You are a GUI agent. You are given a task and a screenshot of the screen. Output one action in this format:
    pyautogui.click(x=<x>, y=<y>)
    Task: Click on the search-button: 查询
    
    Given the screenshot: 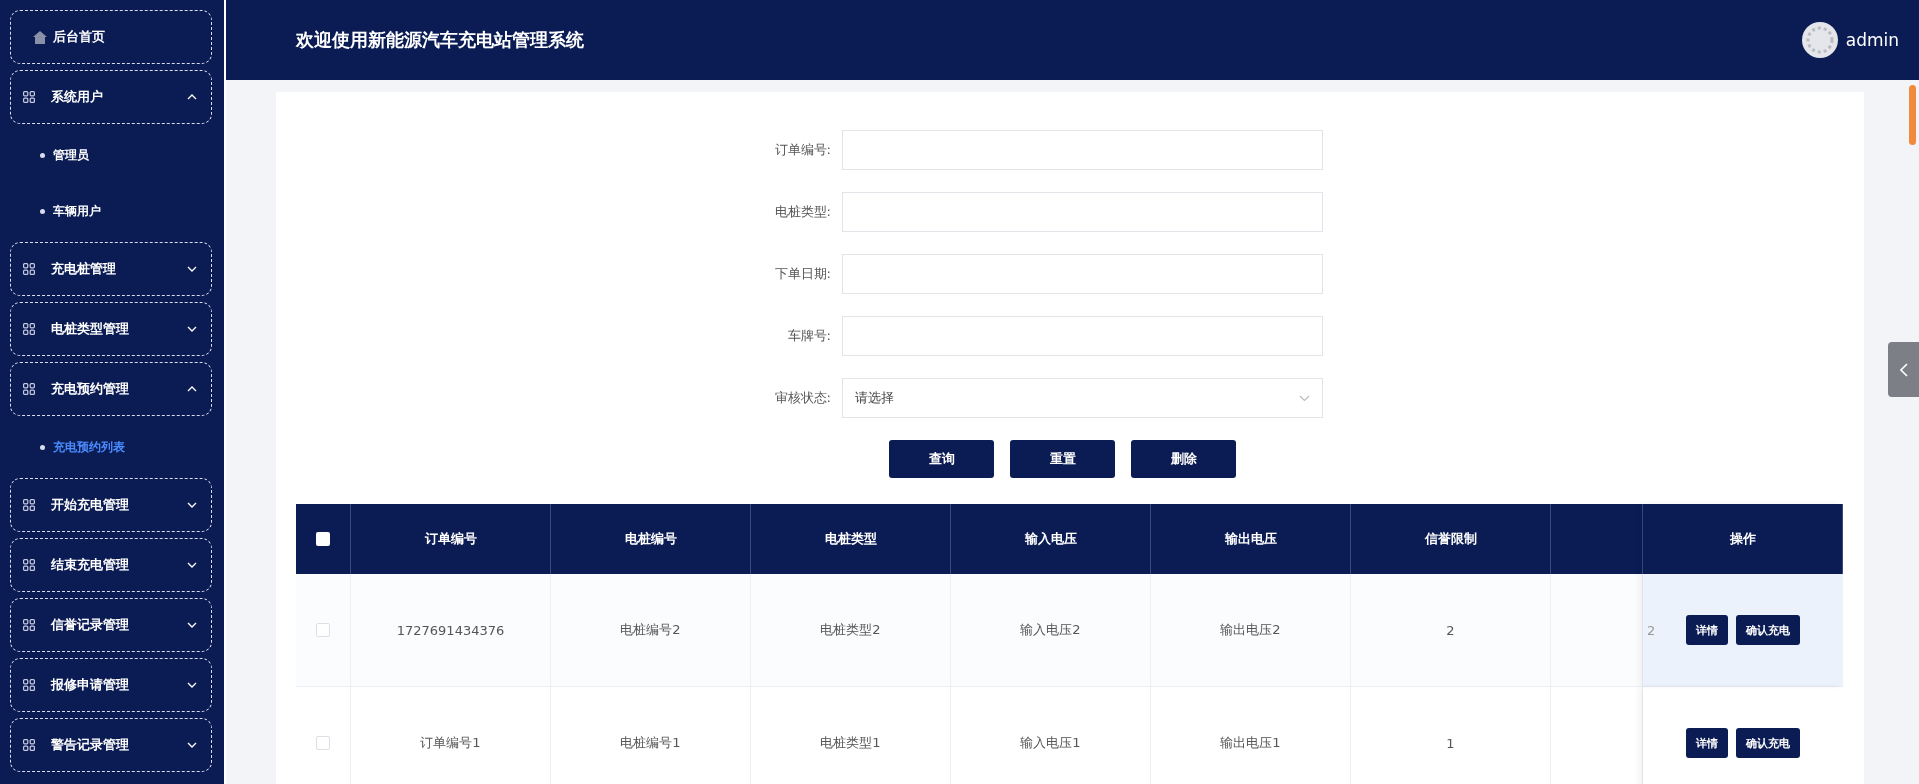 What is the action you would take?
    pyautogui.click(x=941, y=459)
    